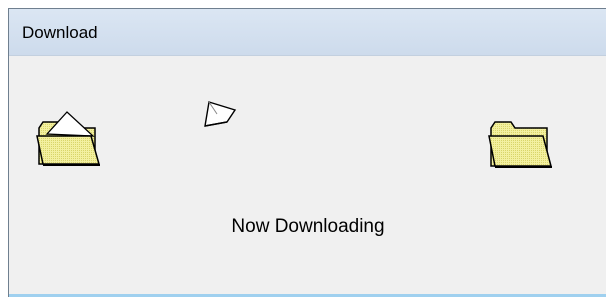  I want to click on folder-icon, so click(521, 146).